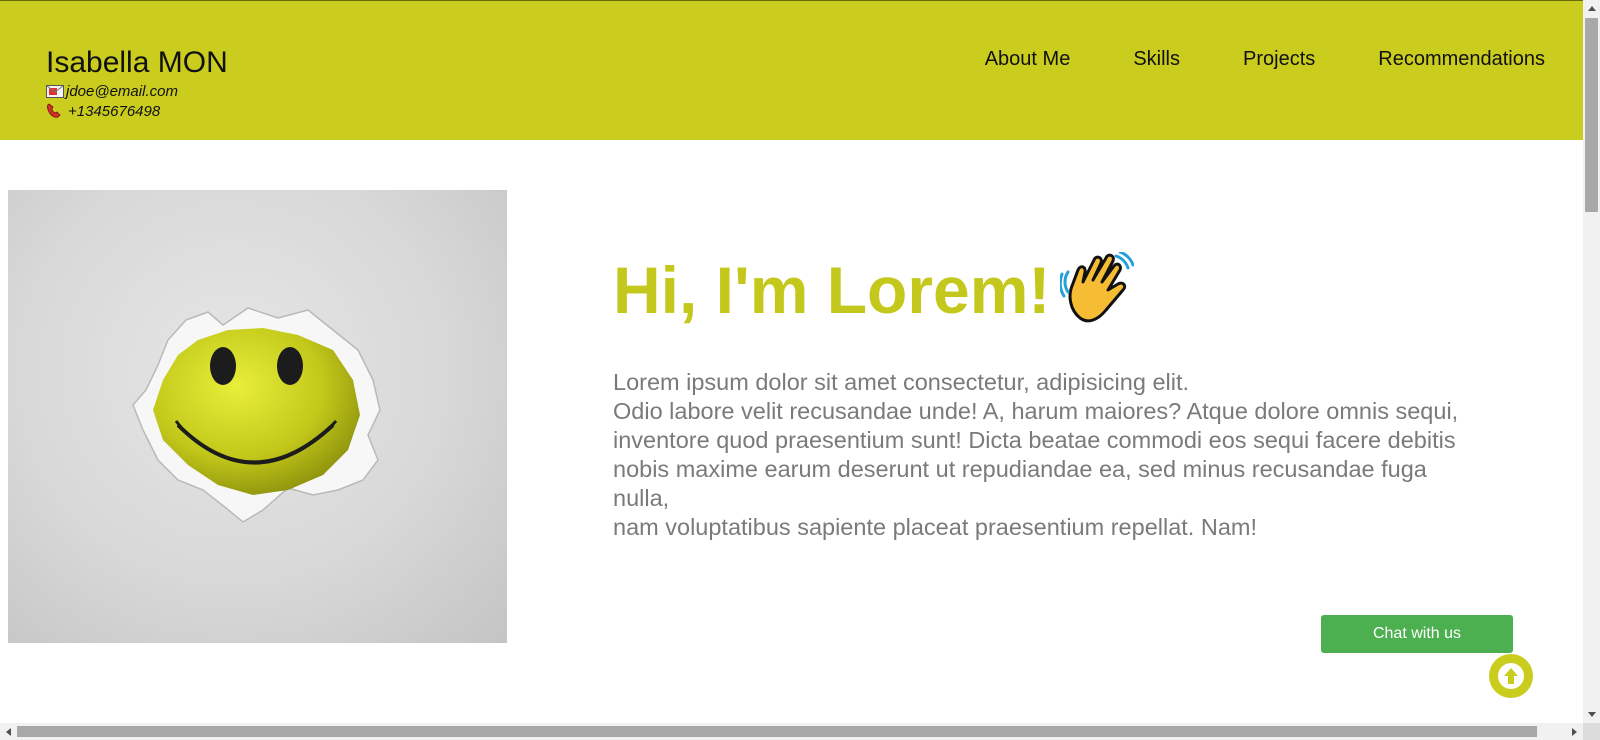 This screenshot has width=1600, height=740. What do you see at coordinates (1417, 634) in the screenshot?
I see `chat-with-us-button: Chat with us` at bounding box center [1417, 634].